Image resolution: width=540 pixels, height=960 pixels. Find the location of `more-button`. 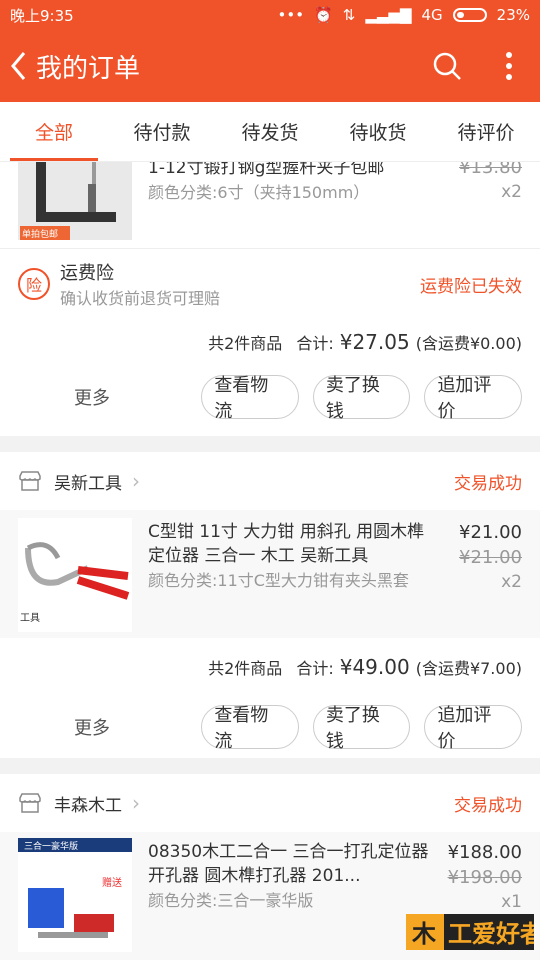

more-button is located at coordinates (509, 66).